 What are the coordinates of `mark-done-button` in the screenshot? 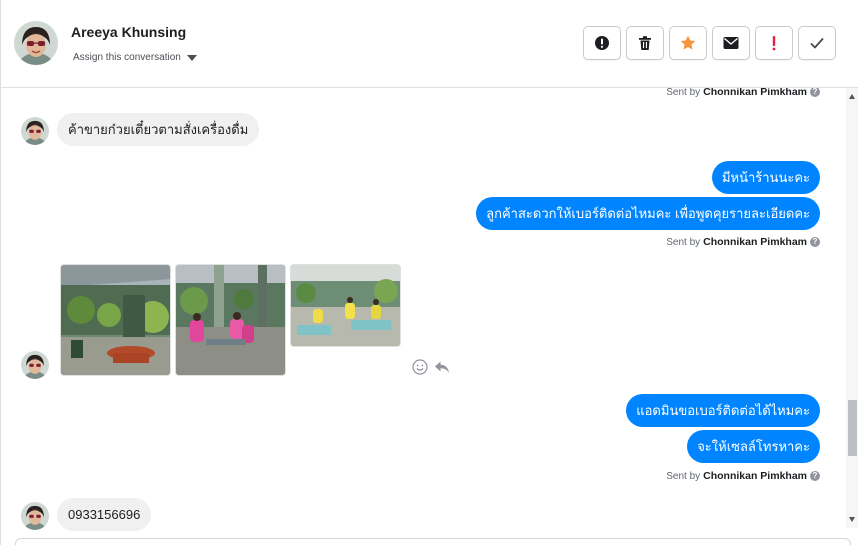 It's located at (817, 43).